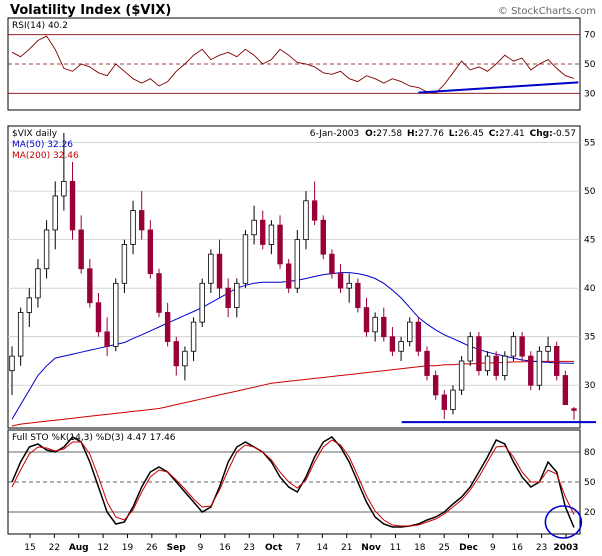  What do you see at coordinates (177, 548) in the screenshot?
I see `x-tick-label: Sep` at bounding box center [177, 548].